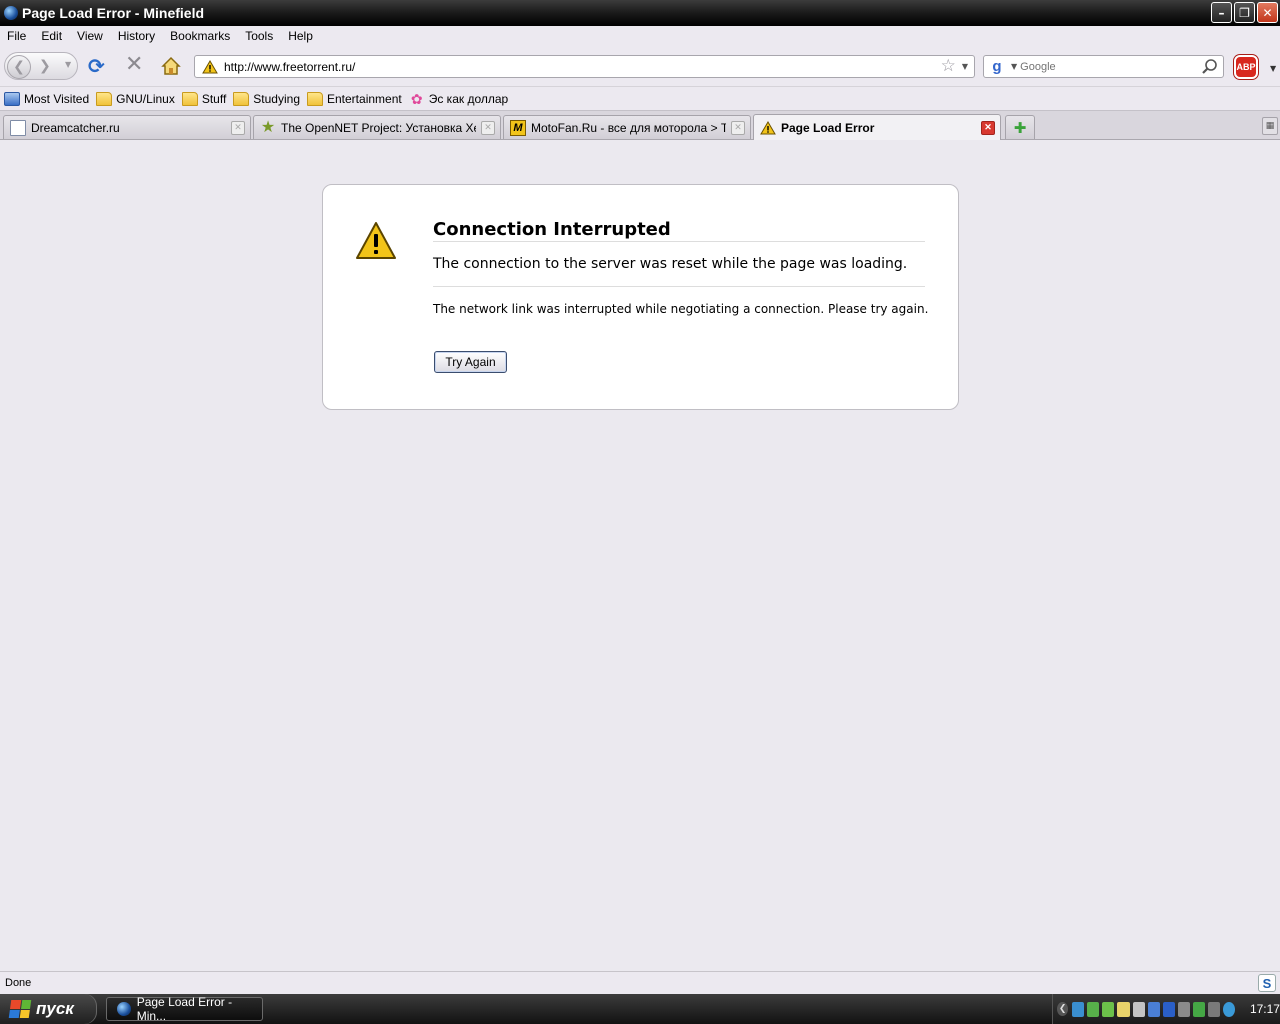 This screenshot has height=1024, width=1280. I want to click on forward-button: ❯, so click(45, 66).